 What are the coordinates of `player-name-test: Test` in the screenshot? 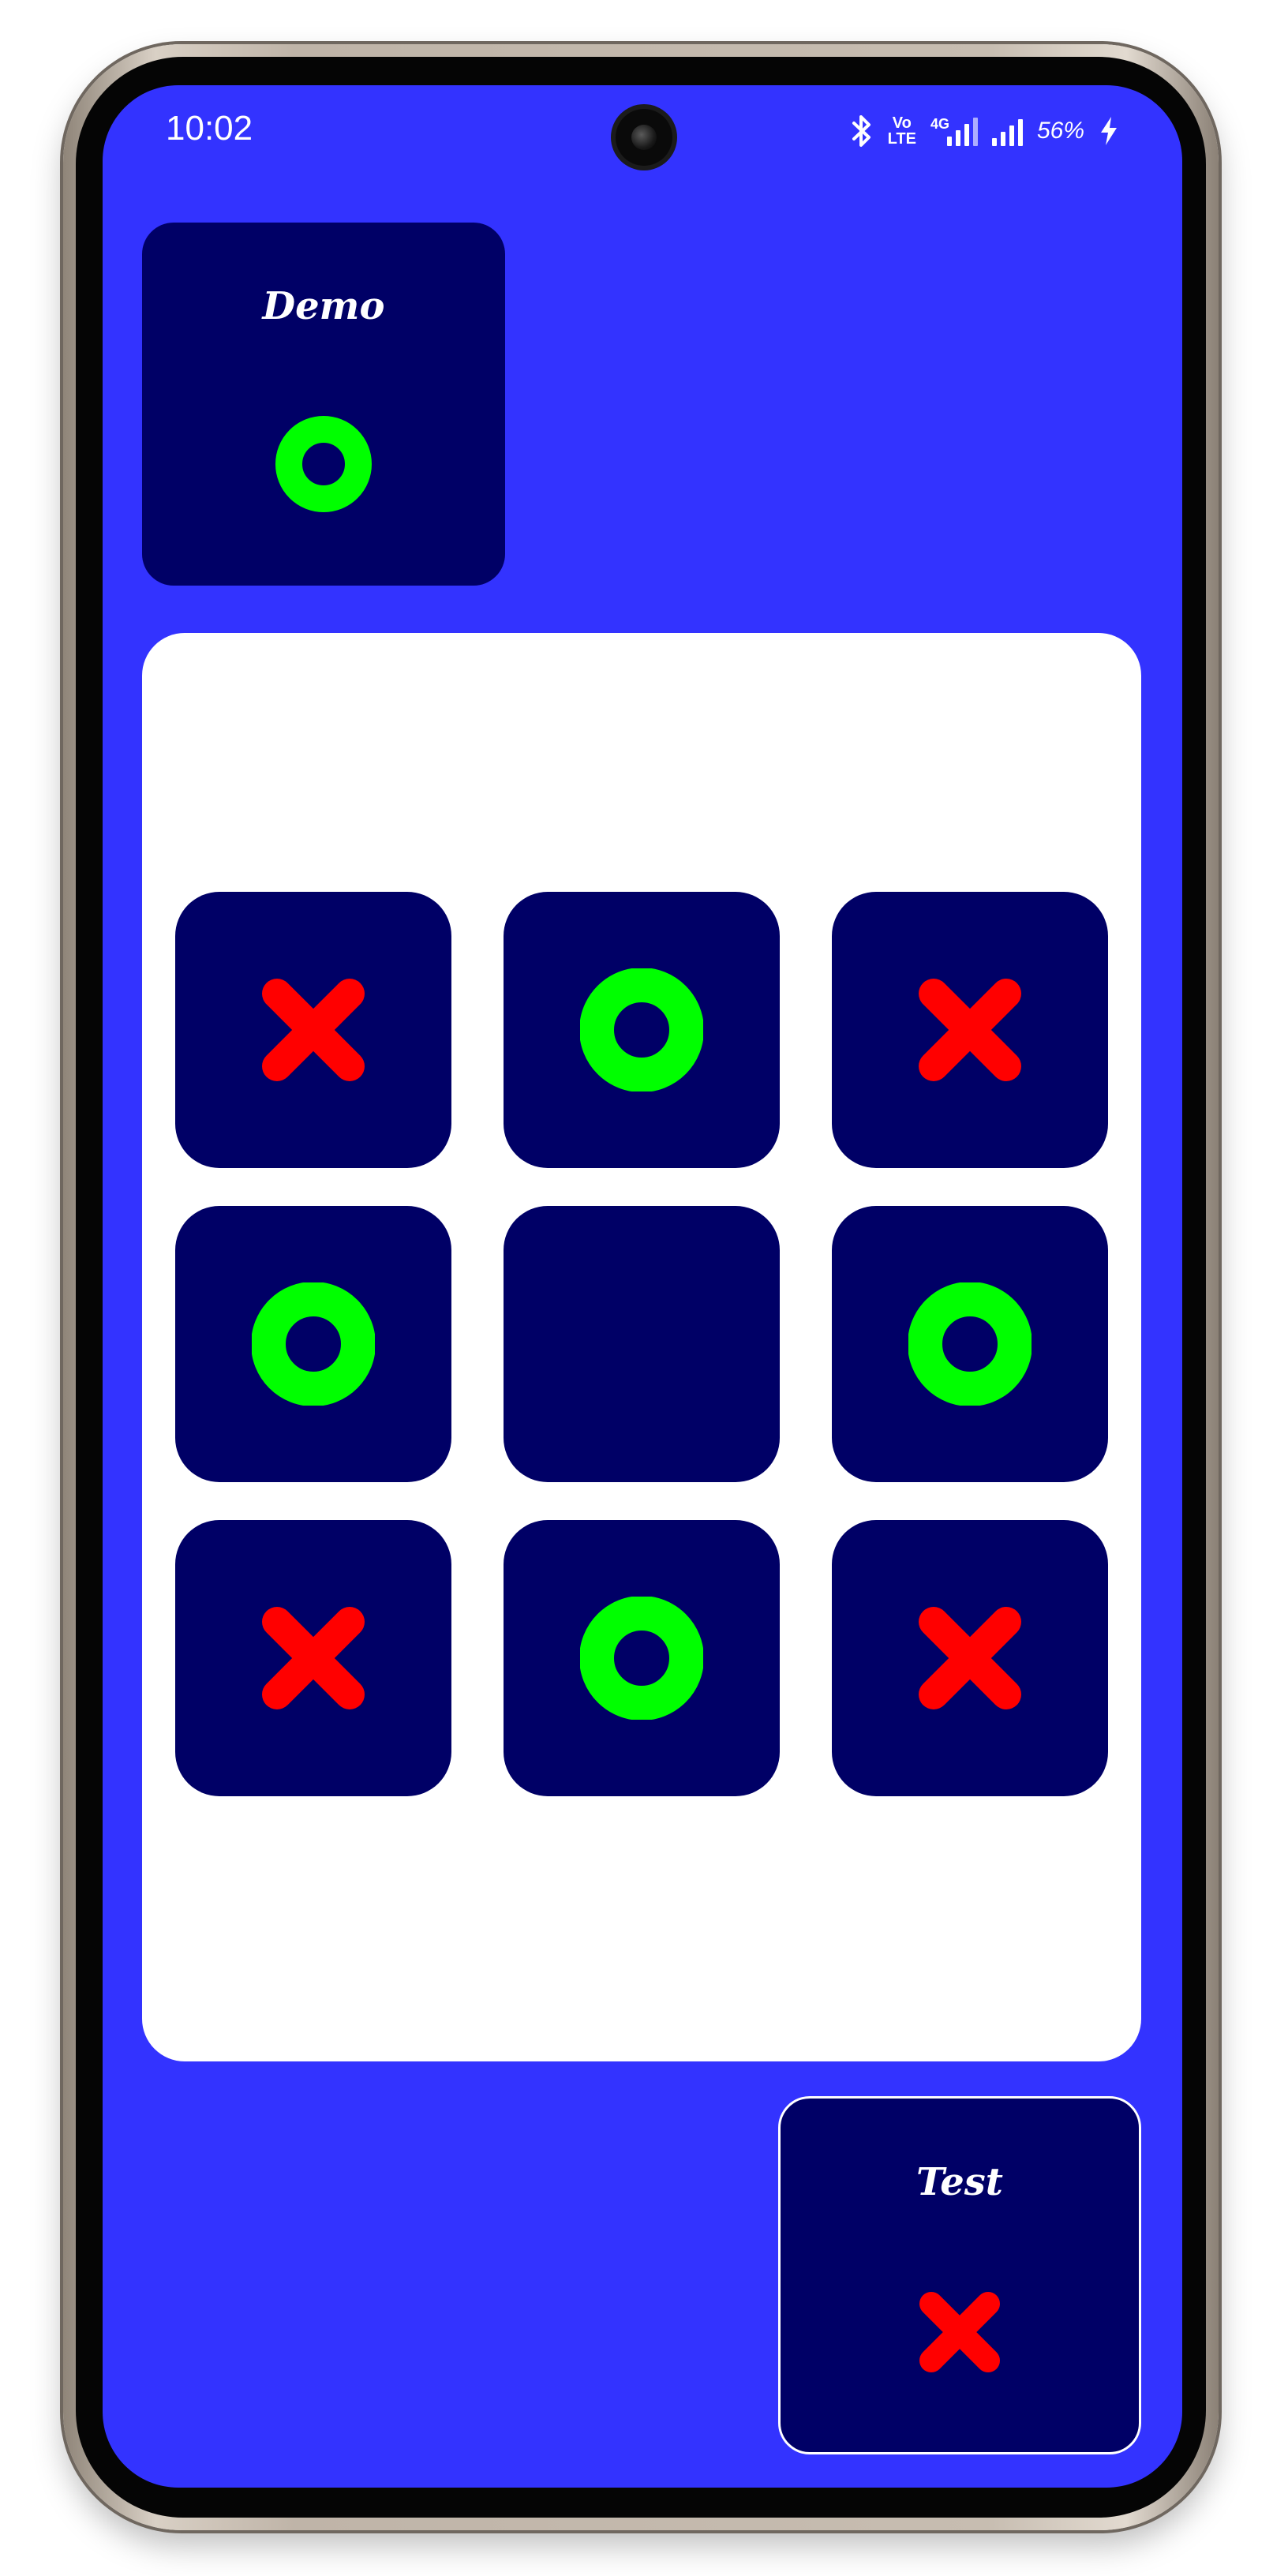 It's located at (959, 2182).